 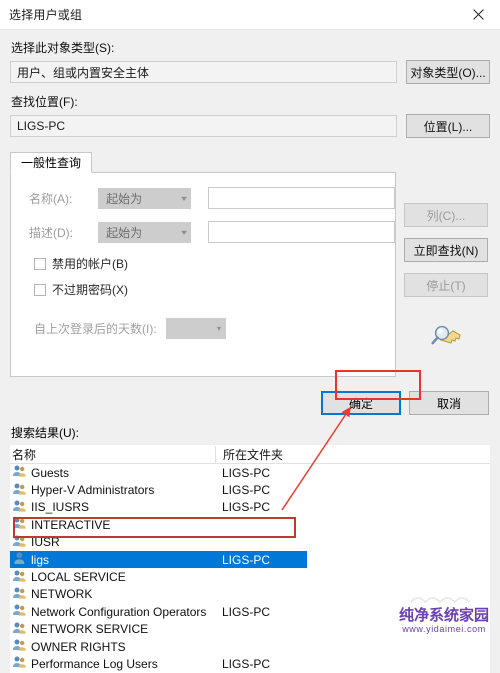 I want to click on cell-name: Hyper-V Administrators, so click(x=112, y=490).